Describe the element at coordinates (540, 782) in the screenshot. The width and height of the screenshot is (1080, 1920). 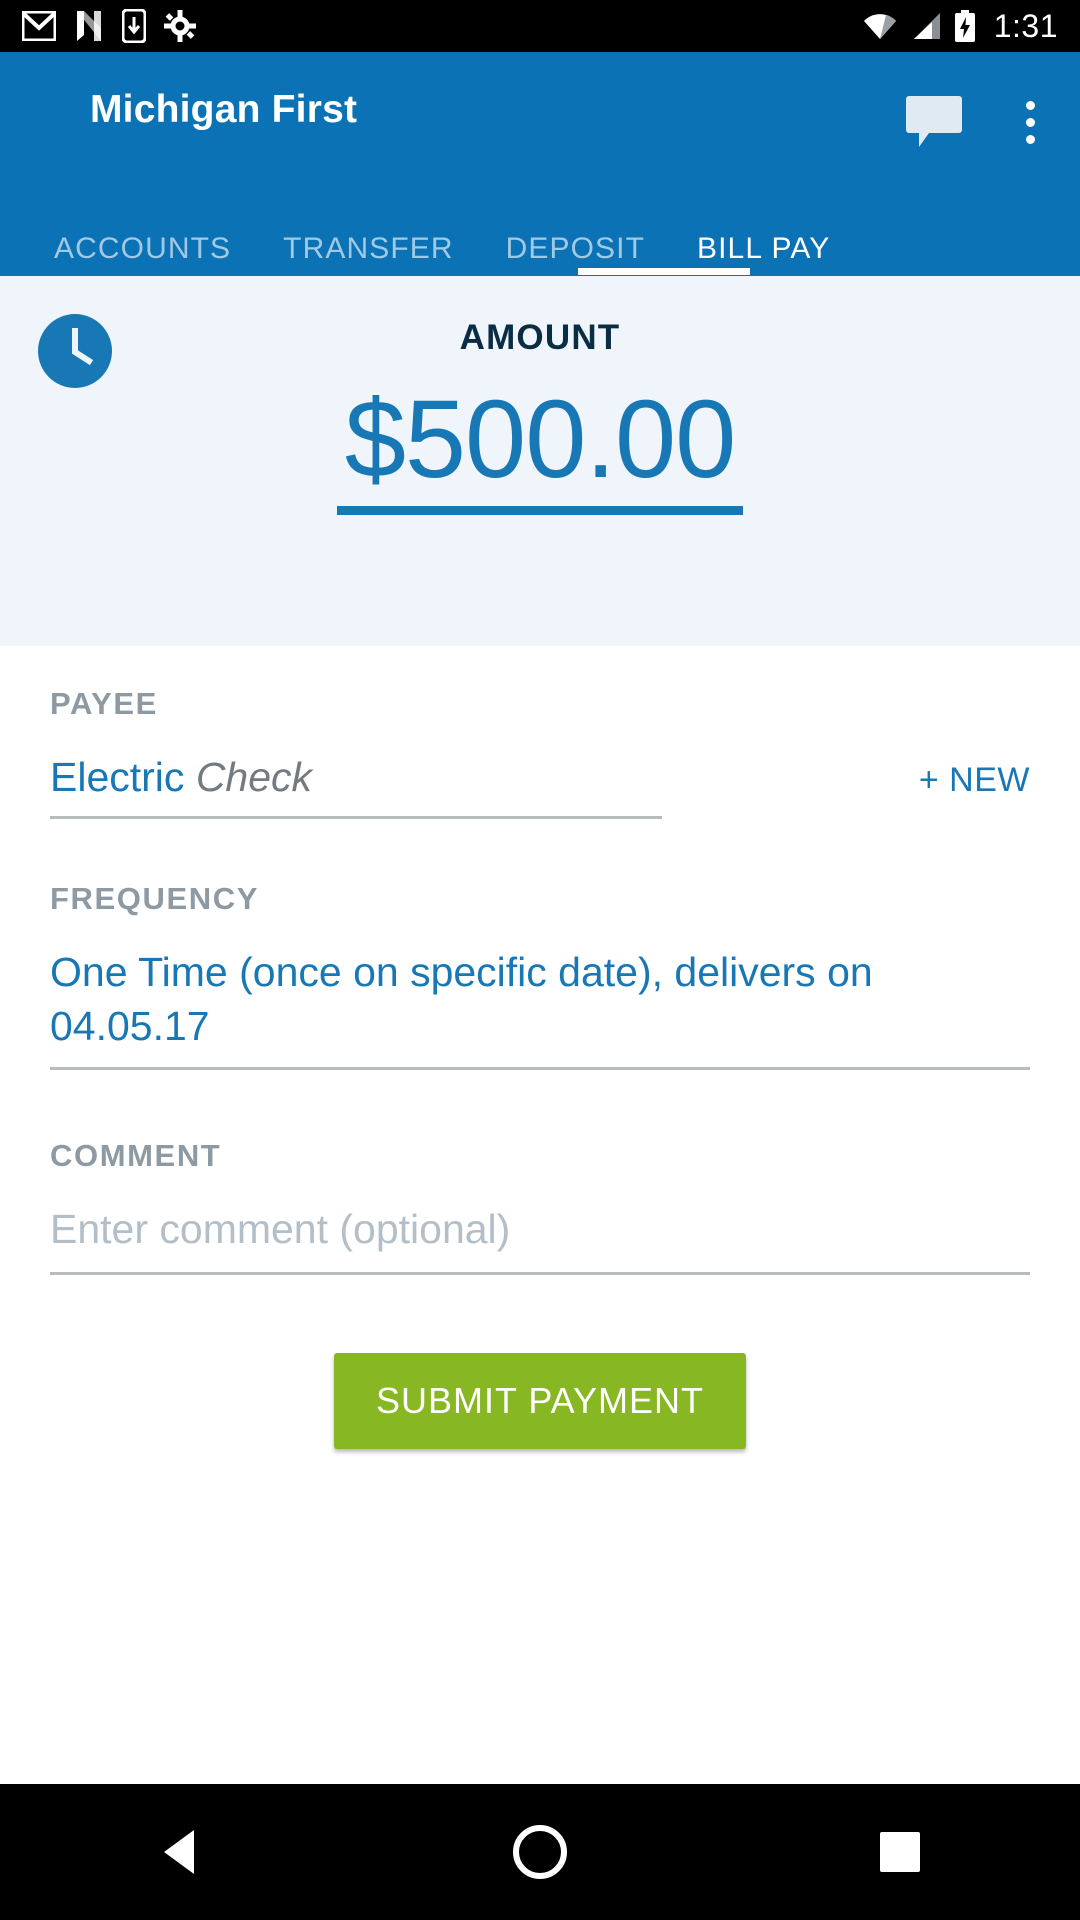
I see `payee-row: Electric Check + NEW` at that location.